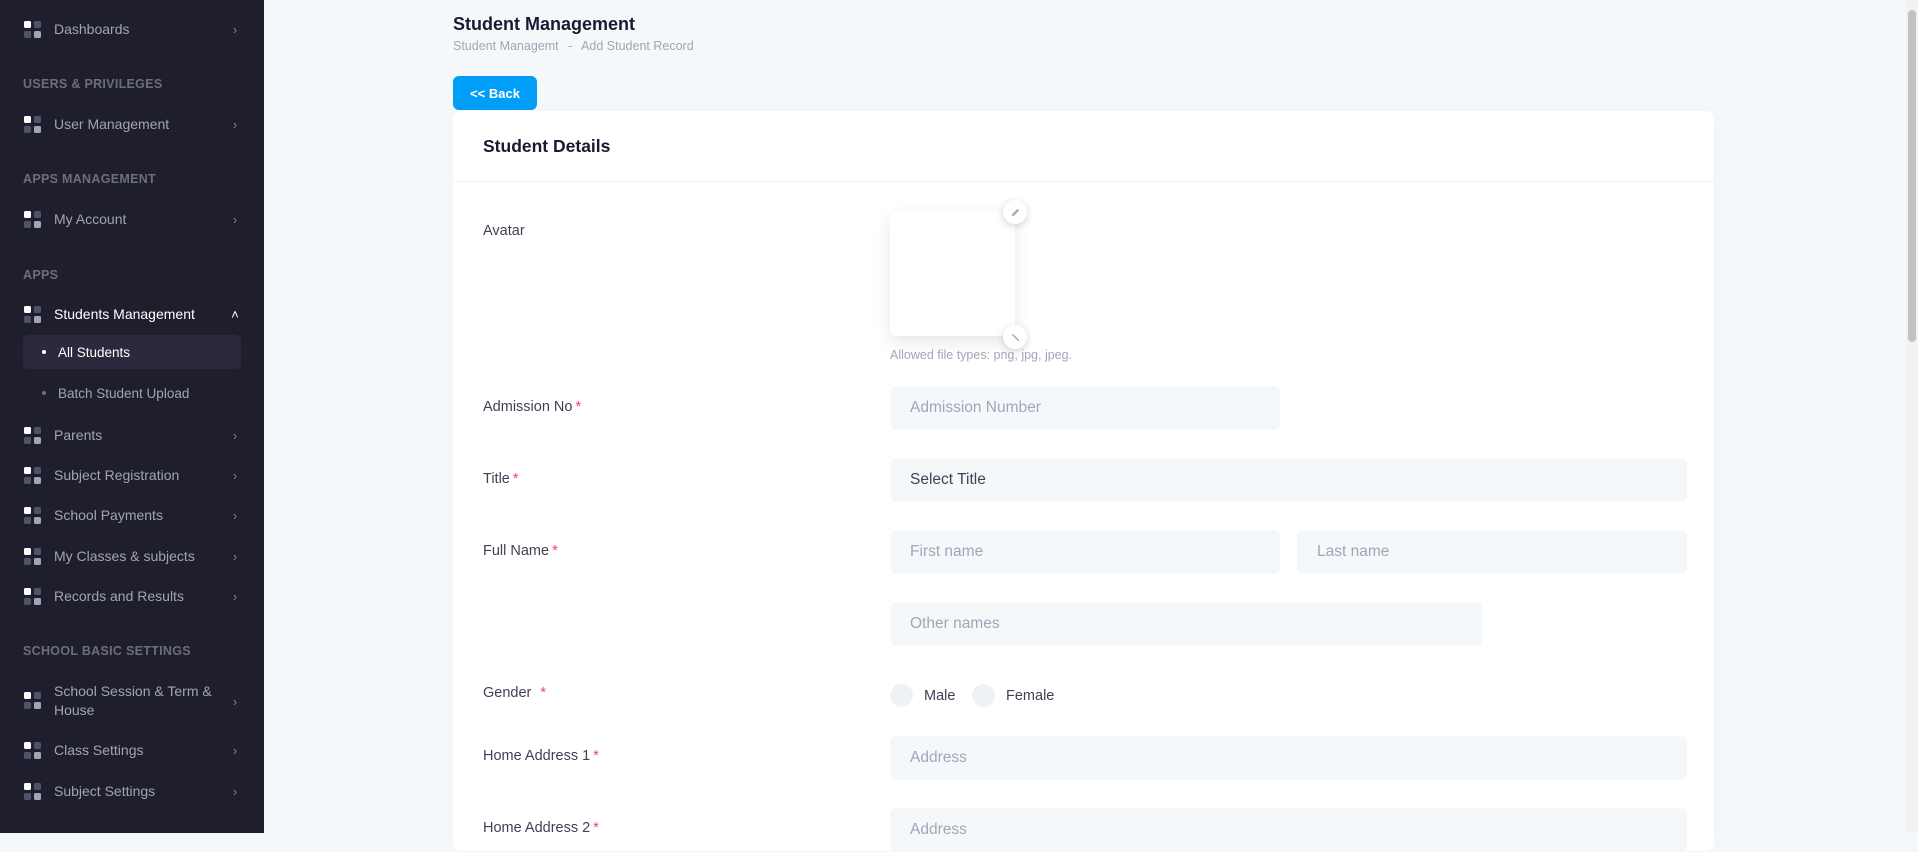 This screenshot has width=1918, height=852. I want to click on sidebar-subitem-label: Batch Student Upload, so click(124, 393).